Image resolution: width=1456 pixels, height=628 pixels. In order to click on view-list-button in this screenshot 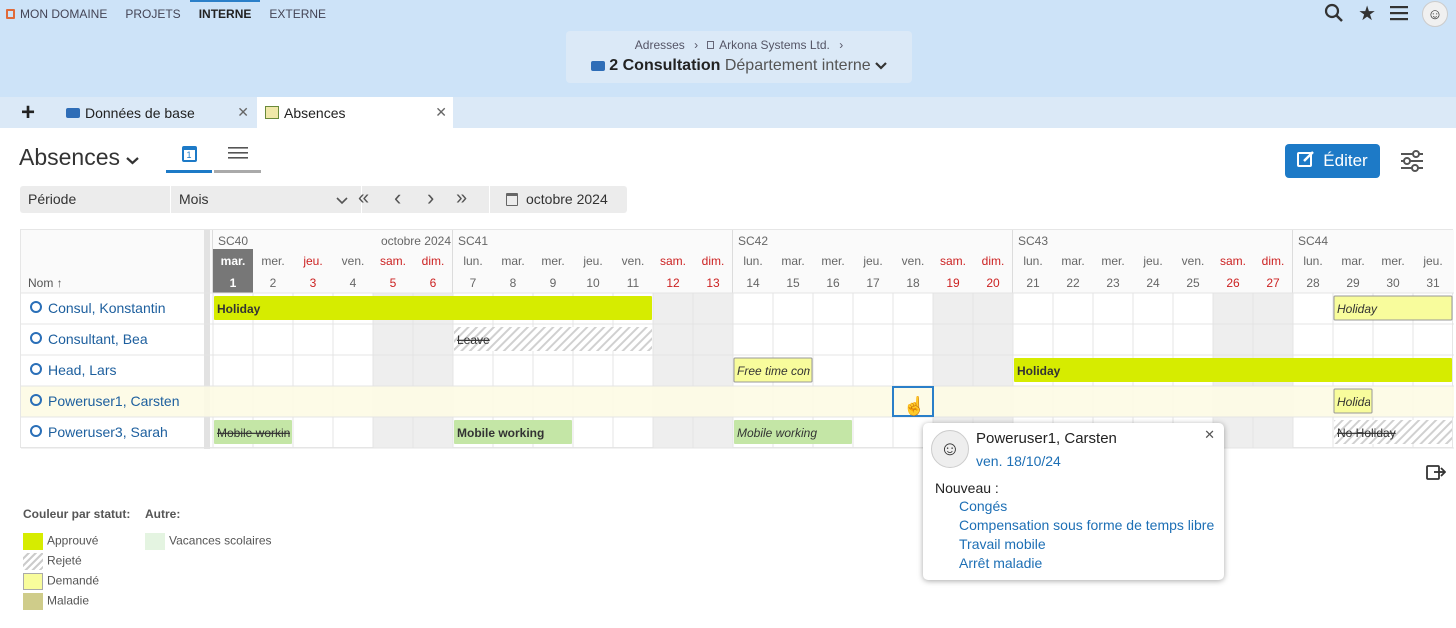, I will do `click(237, 159)`.